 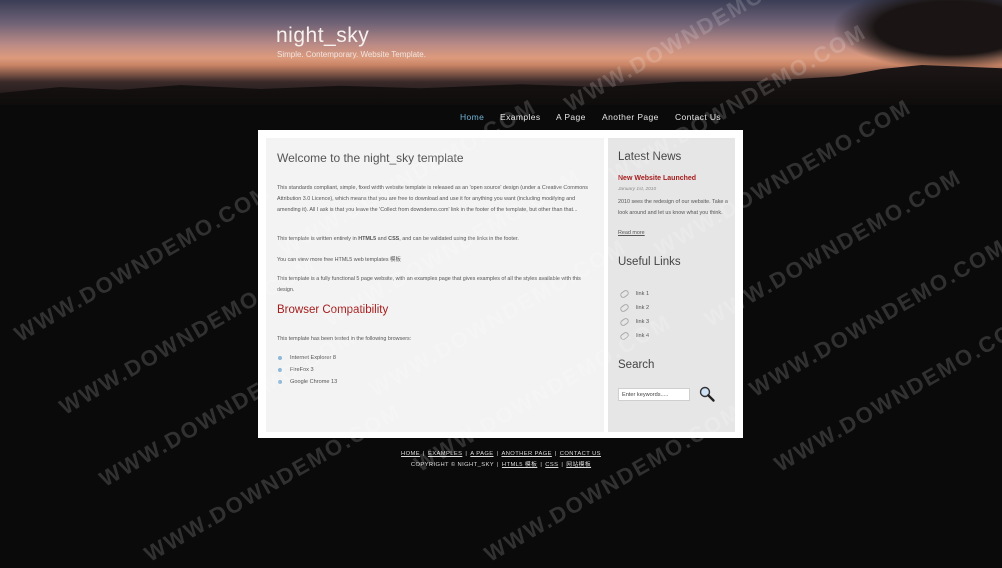 What do you see at coordinates (642, 336) in the screenshot?
I see `link-label: link 4` at bounding box center [642, 336].